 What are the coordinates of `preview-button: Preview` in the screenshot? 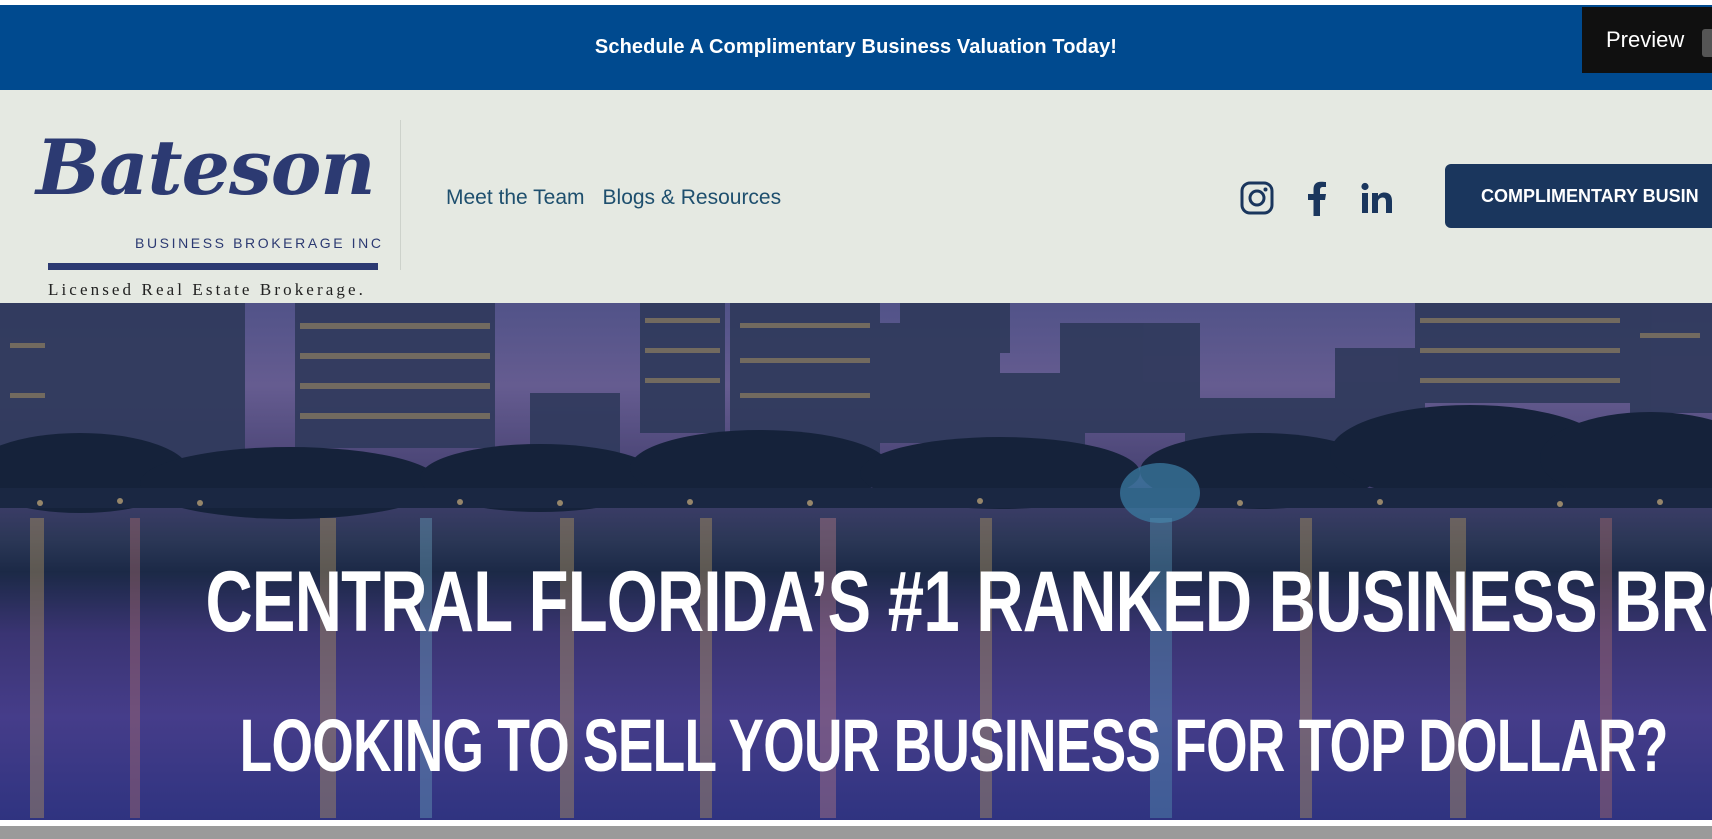 It's located at (1647, 40).